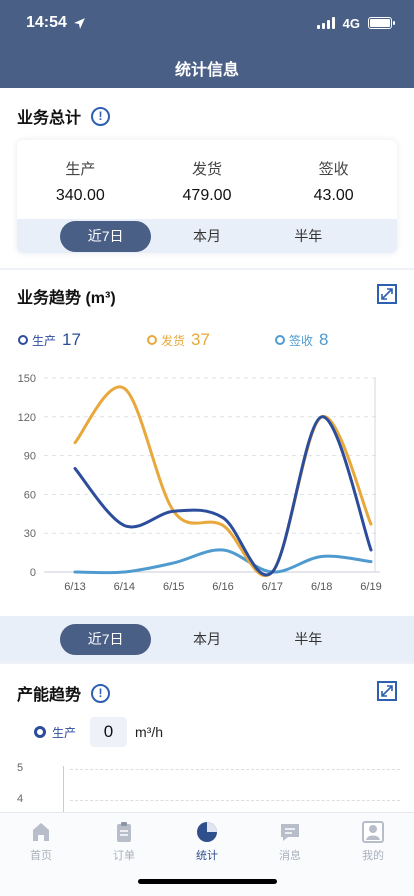 The height and width of the screenshot is (896, 414). What do you see at coordinates (173, 340) in the screenshot?
I see `legend-label: 发货` at bounding box center [173, 340].